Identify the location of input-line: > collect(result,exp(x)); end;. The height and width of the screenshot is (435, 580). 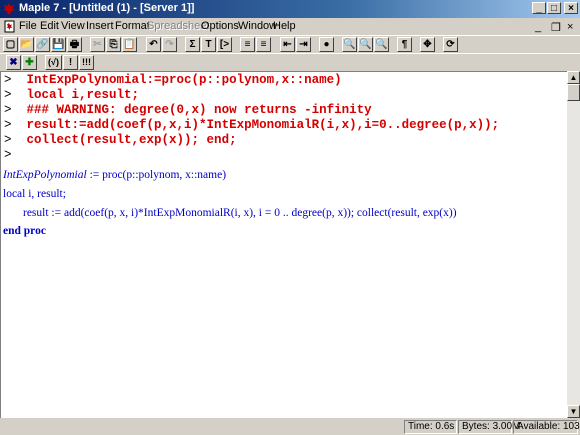
(120, 140).